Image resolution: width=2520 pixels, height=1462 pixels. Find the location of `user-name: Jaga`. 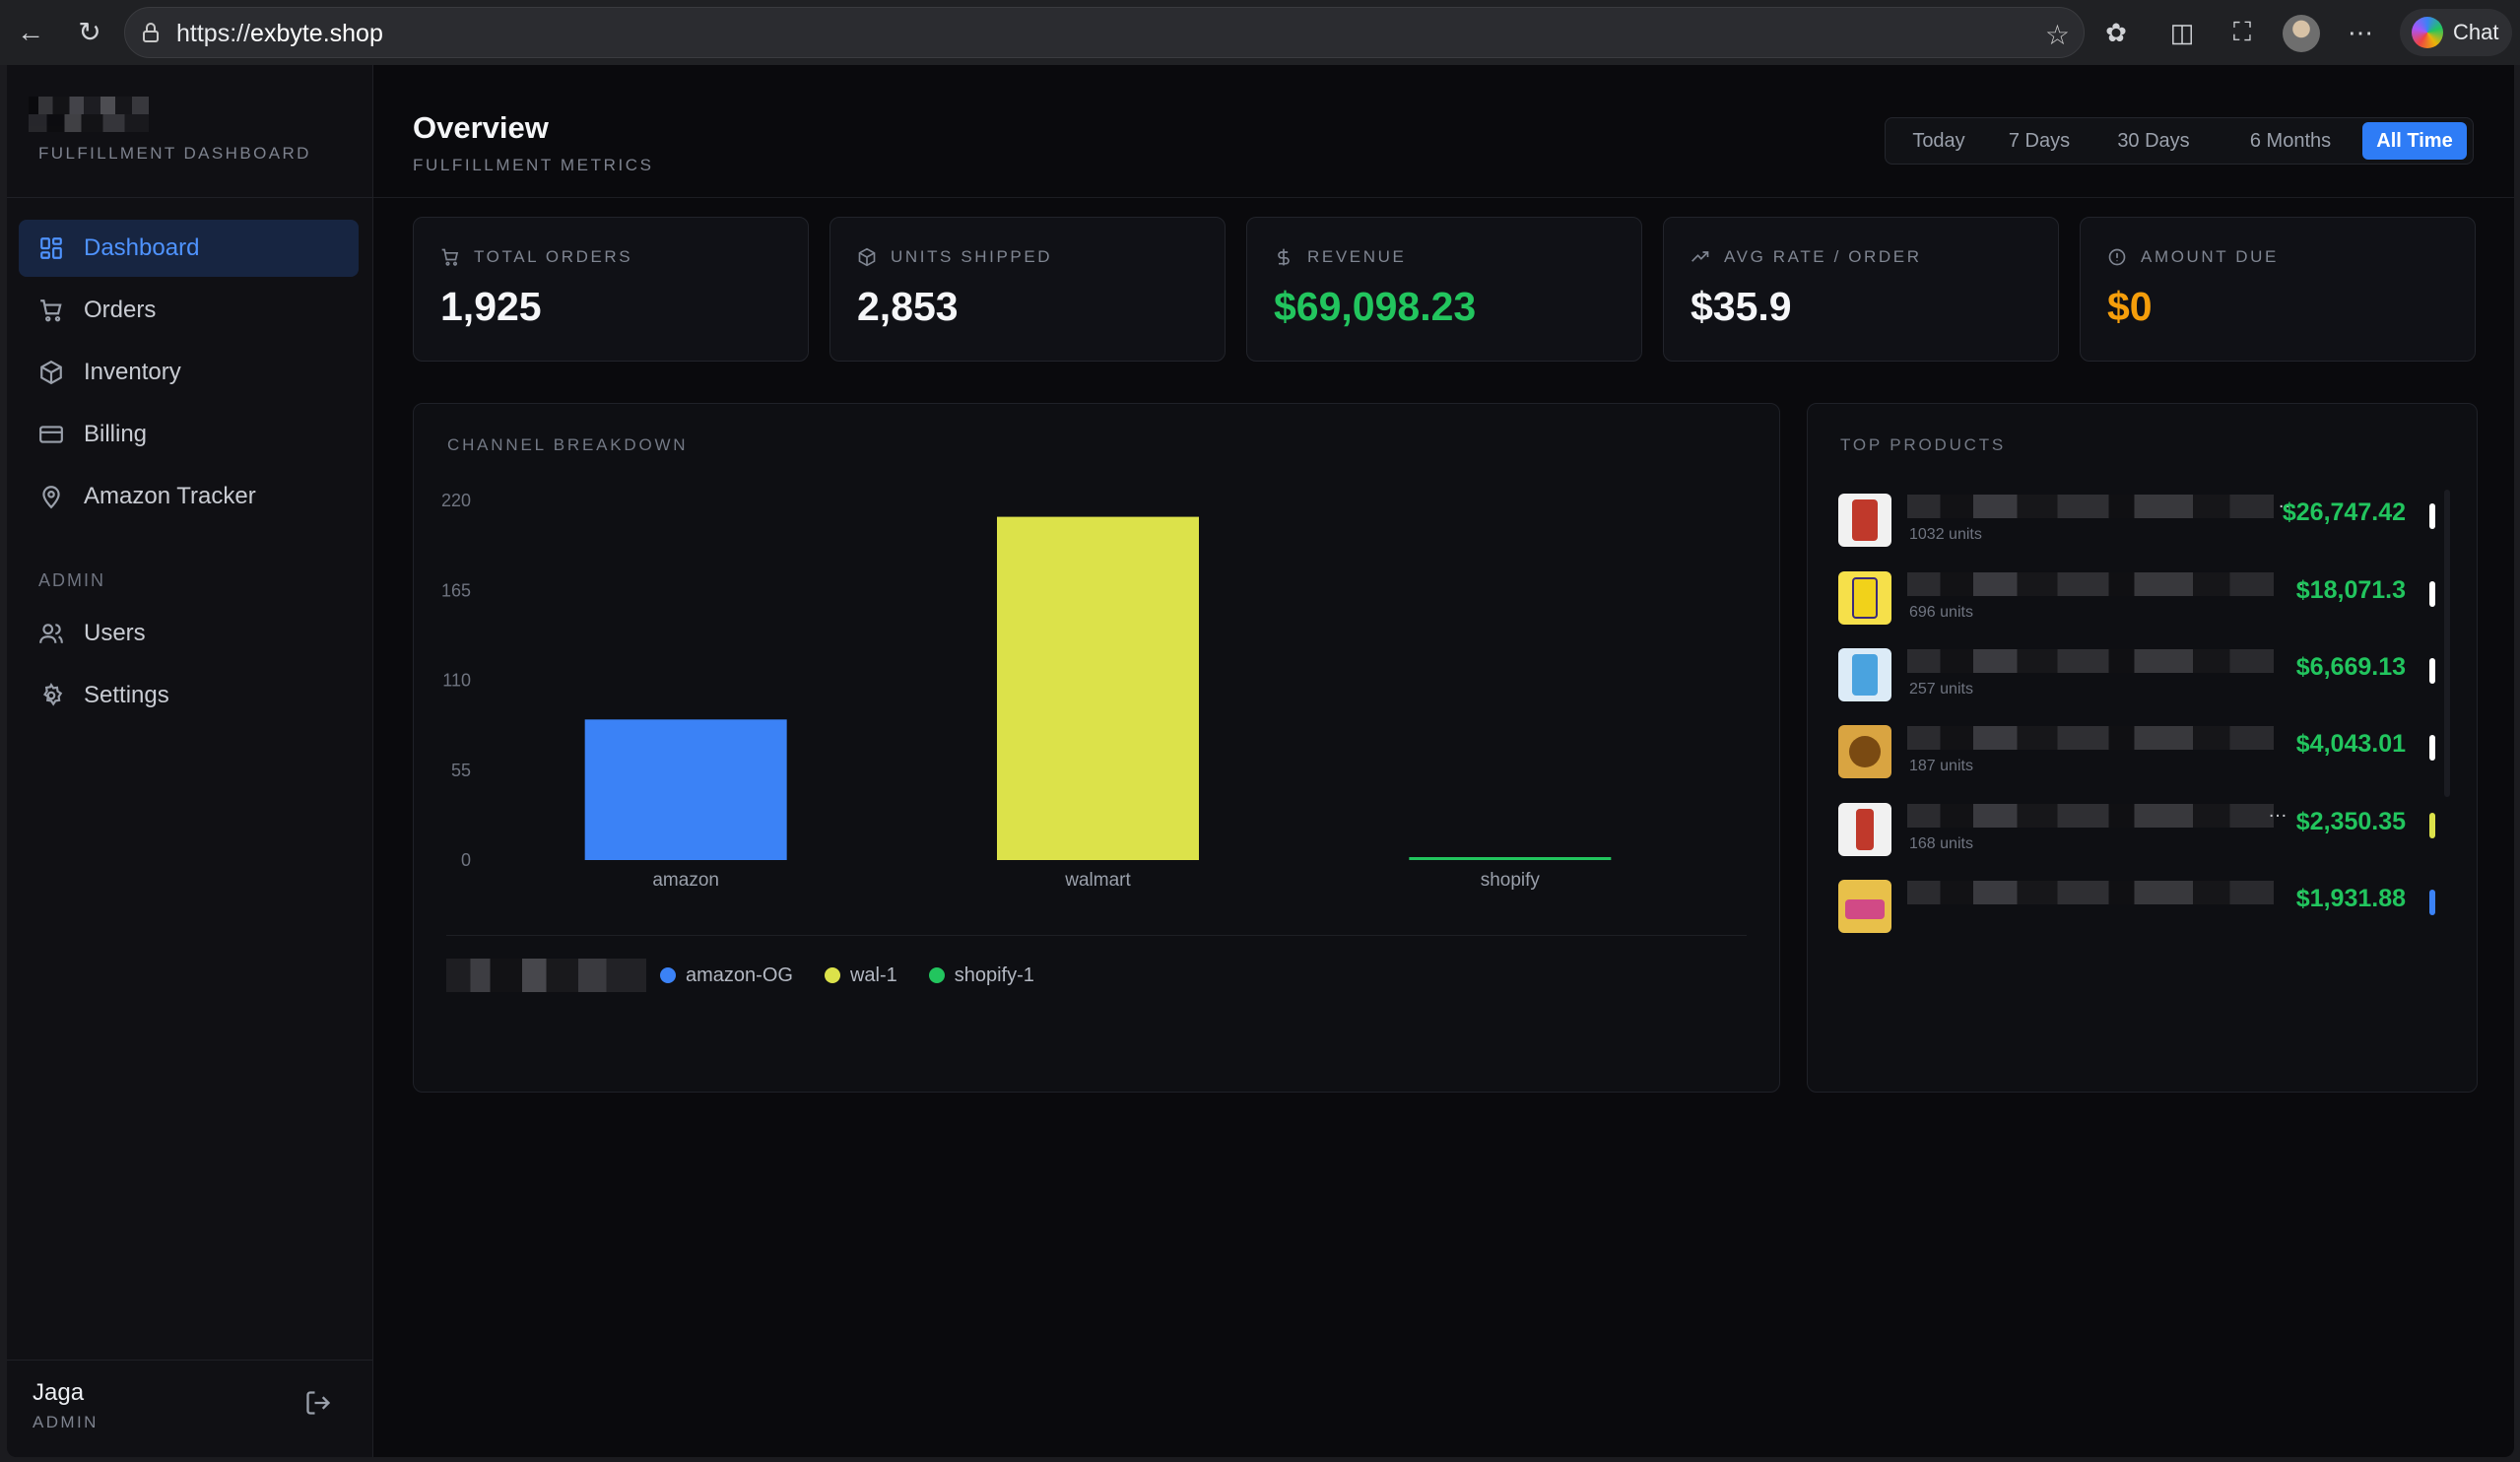

user-name: Jaga is located at coordinates (59, 1392).